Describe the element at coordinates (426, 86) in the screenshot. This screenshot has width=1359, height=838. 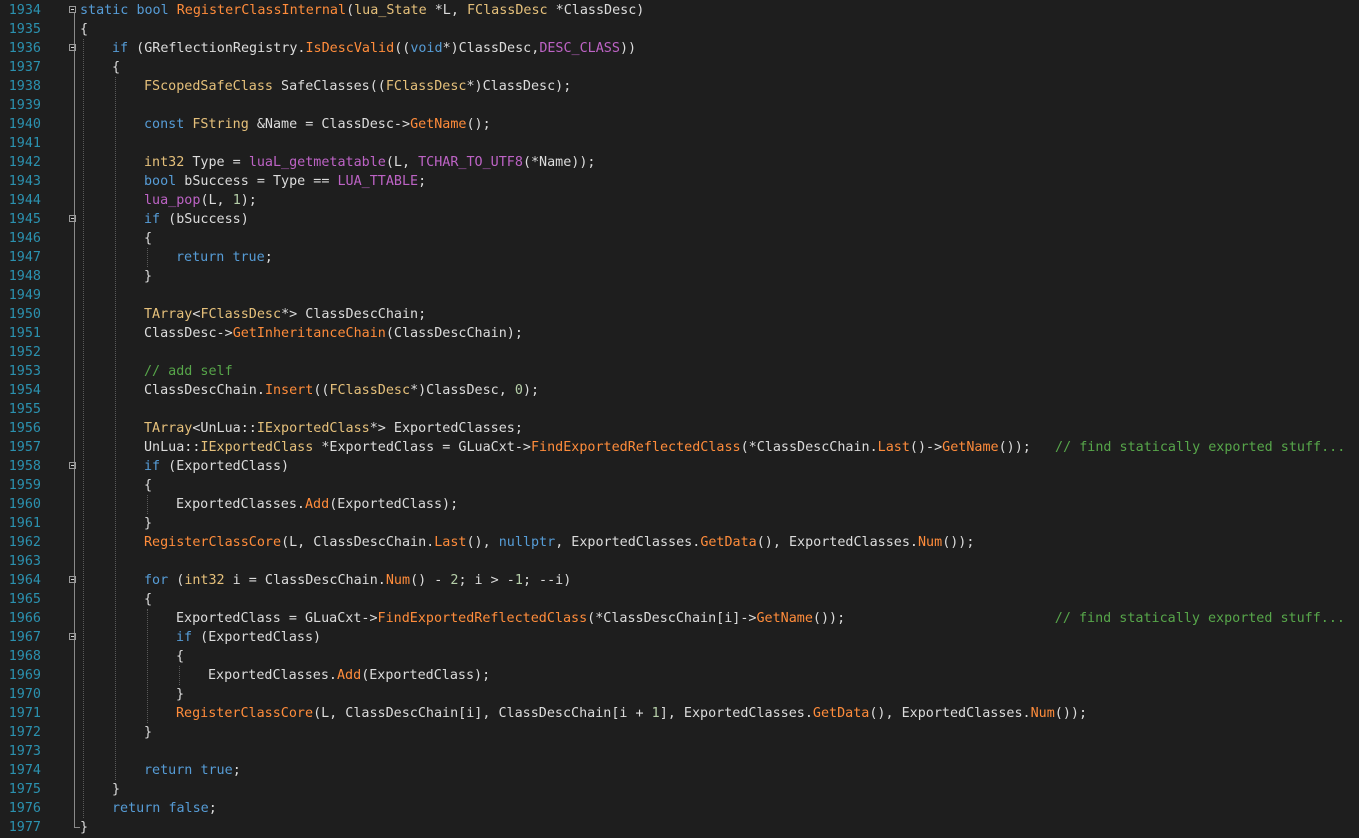
I see `code-token: FClassDesc` at that location.